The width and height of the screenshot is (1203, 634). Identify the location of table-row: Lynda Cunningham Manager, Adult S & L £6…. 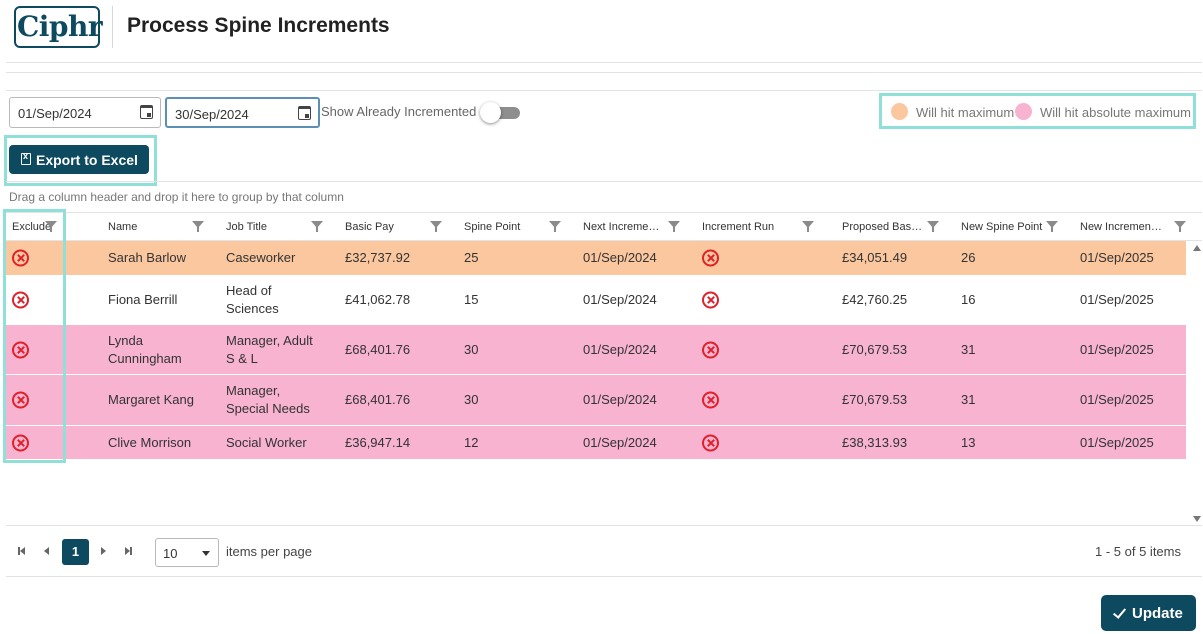
(596, 350).